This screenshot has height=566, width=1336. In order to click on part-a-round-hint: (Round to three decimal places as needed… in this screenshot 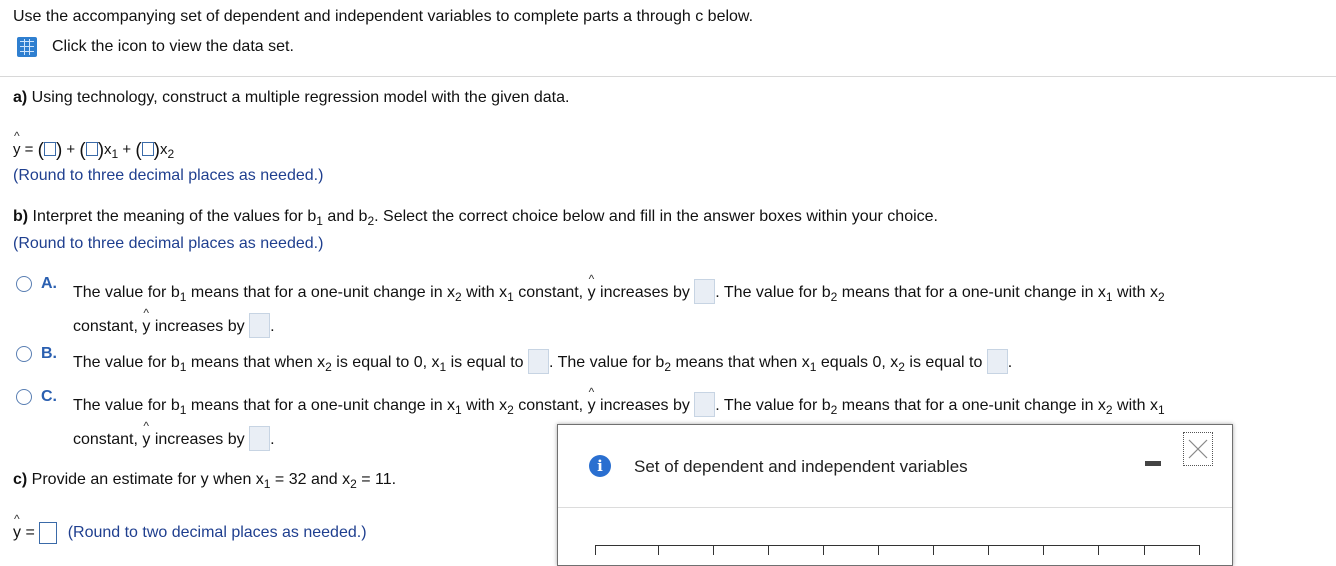, I will do `click(168, 175)`.